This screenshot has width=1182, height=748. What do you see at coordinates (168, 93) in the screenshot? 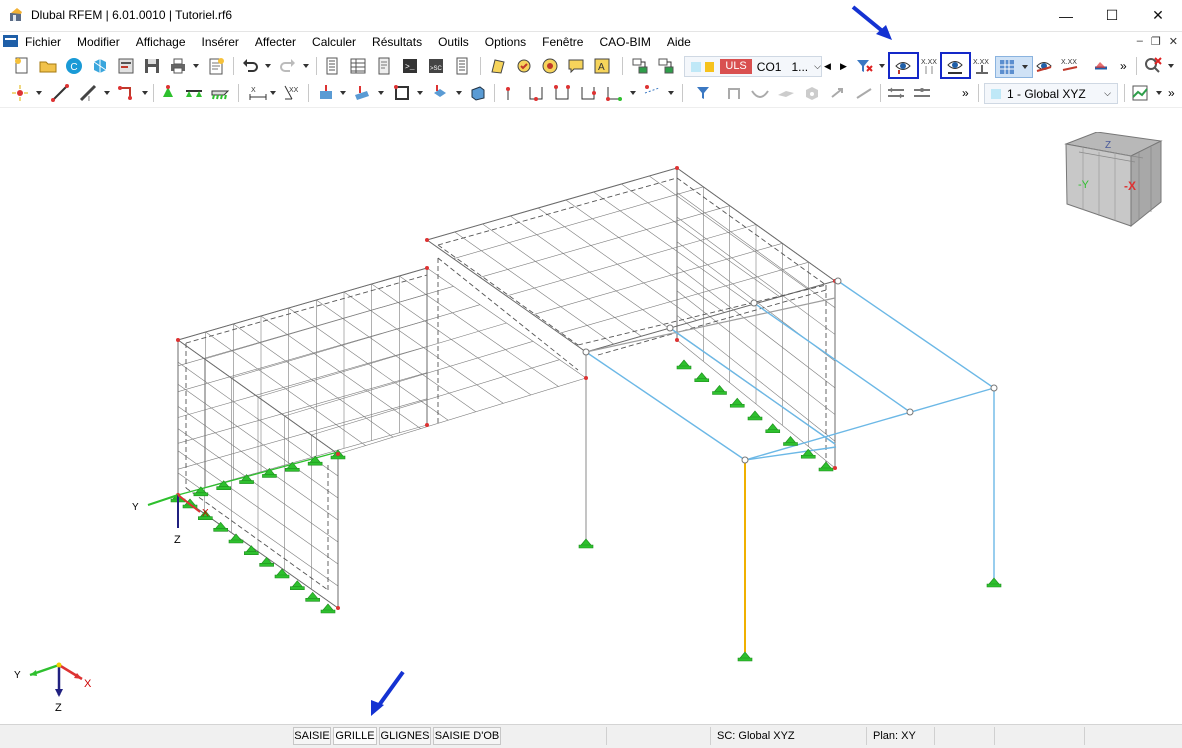
I see `nodal-support-icon` at bounding box center [168, 93].